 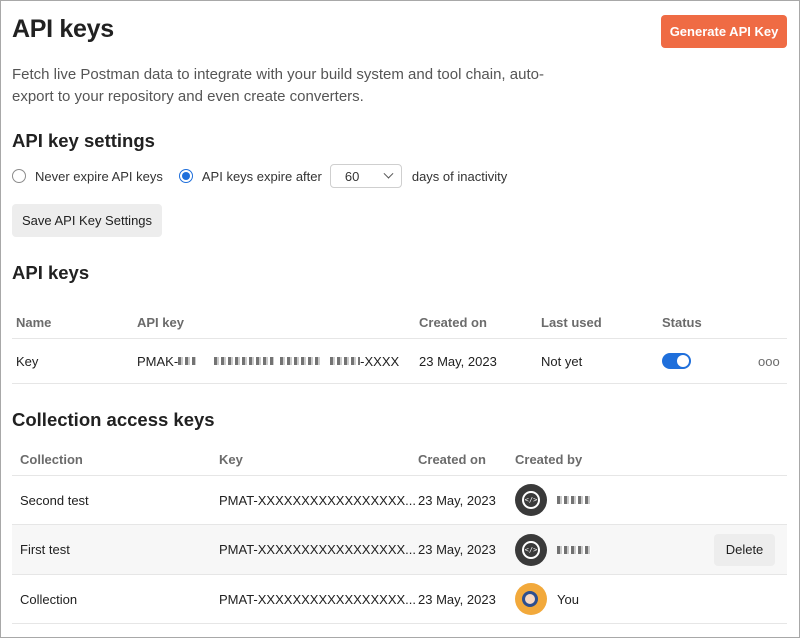 What do you see at coordinates (365, 176) in the screenshot?
I see `days-select: 60` at bounding box center [365, 176].